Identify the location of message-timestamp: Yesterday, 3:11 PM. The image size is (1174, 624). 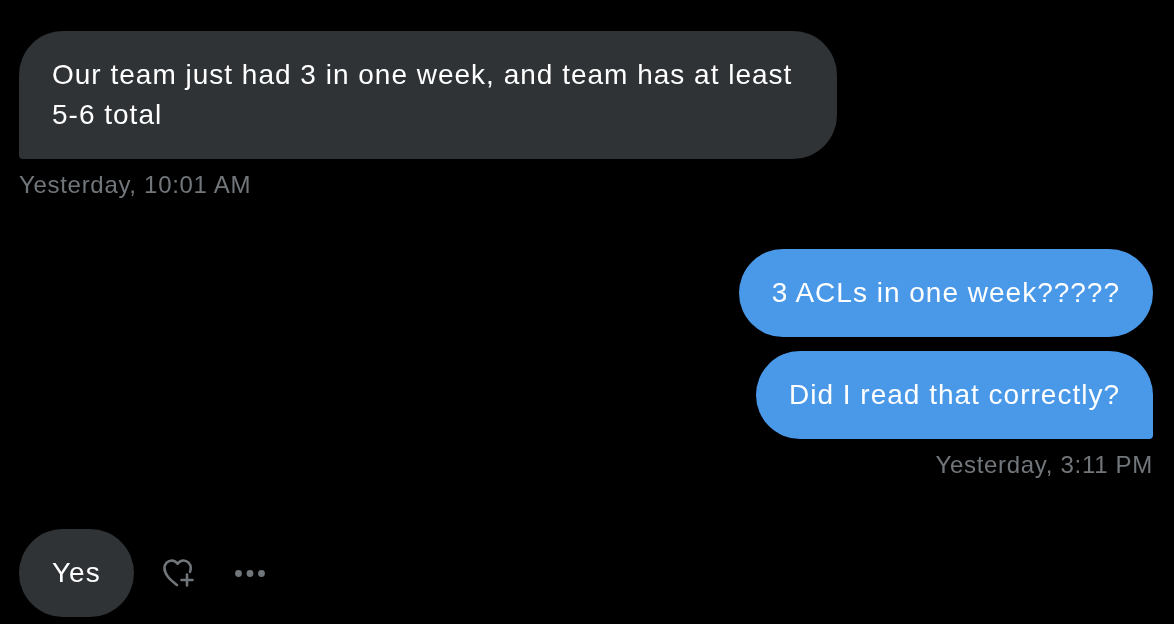
(1044, 465).